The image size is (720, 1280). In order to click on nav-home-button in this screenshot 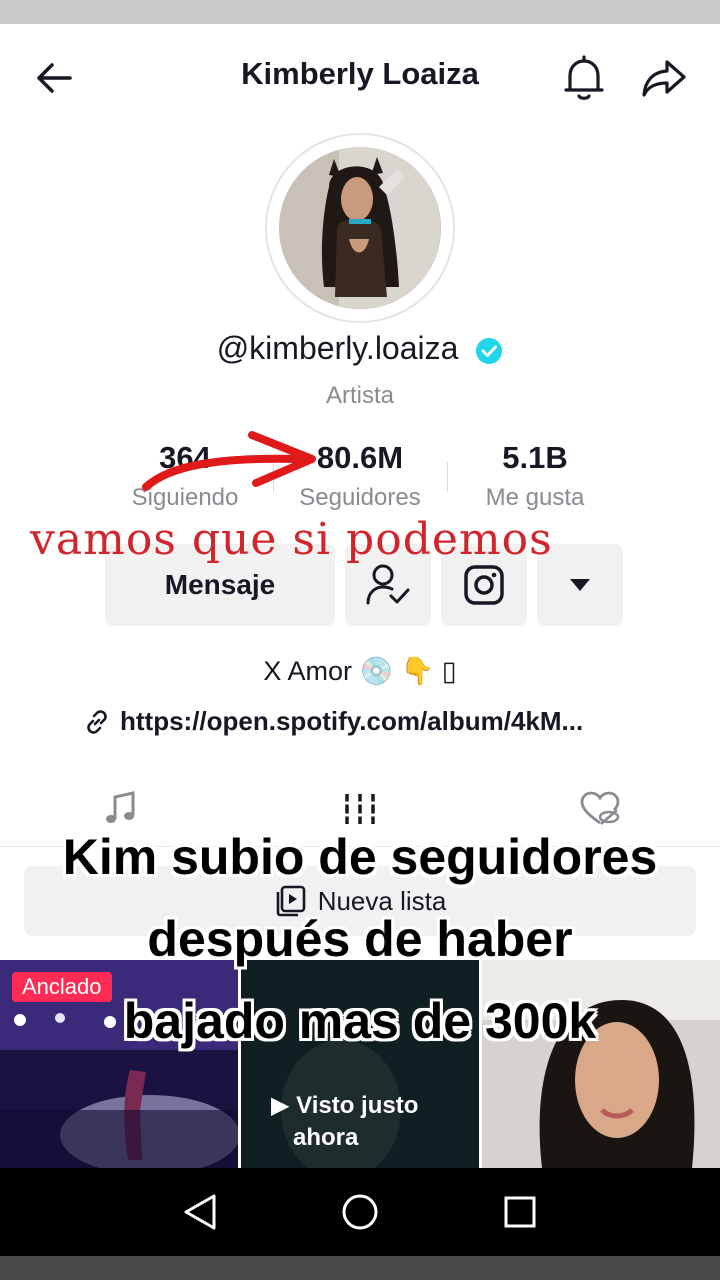, I will do `click(360, 1212)`.